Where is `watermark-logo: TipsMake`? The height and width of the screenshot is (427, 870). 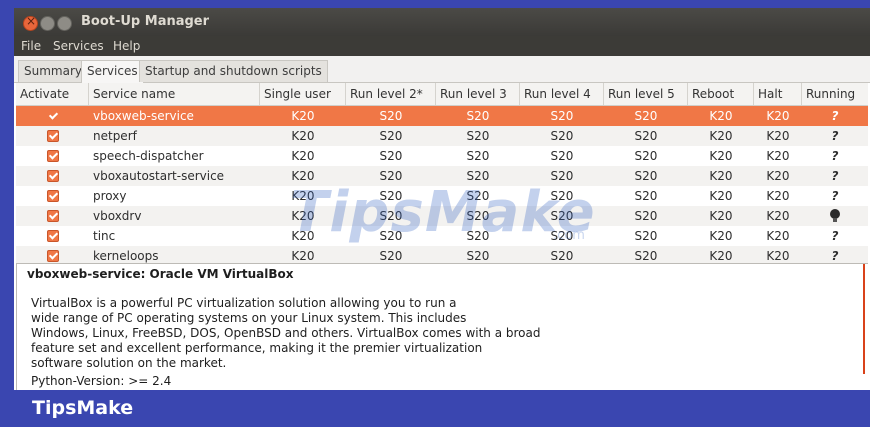 watermark-logo: TipsMake is located at coordinates (443, 212).